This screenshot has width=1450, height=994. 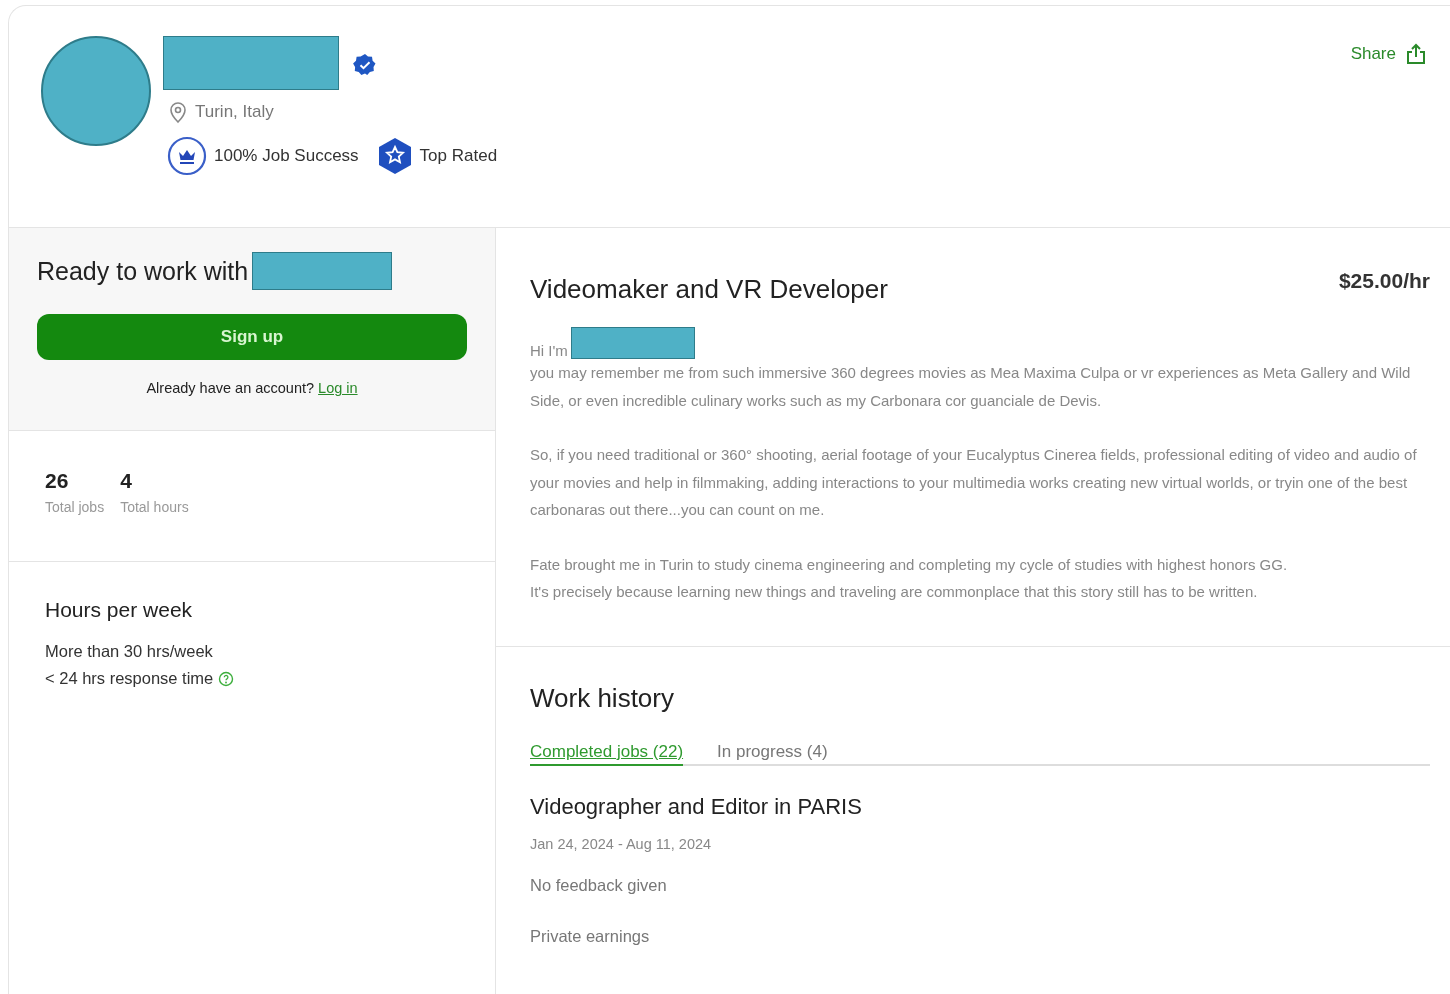 I want to click on location-text: Turin, Italy, so click(x=234, y=112).